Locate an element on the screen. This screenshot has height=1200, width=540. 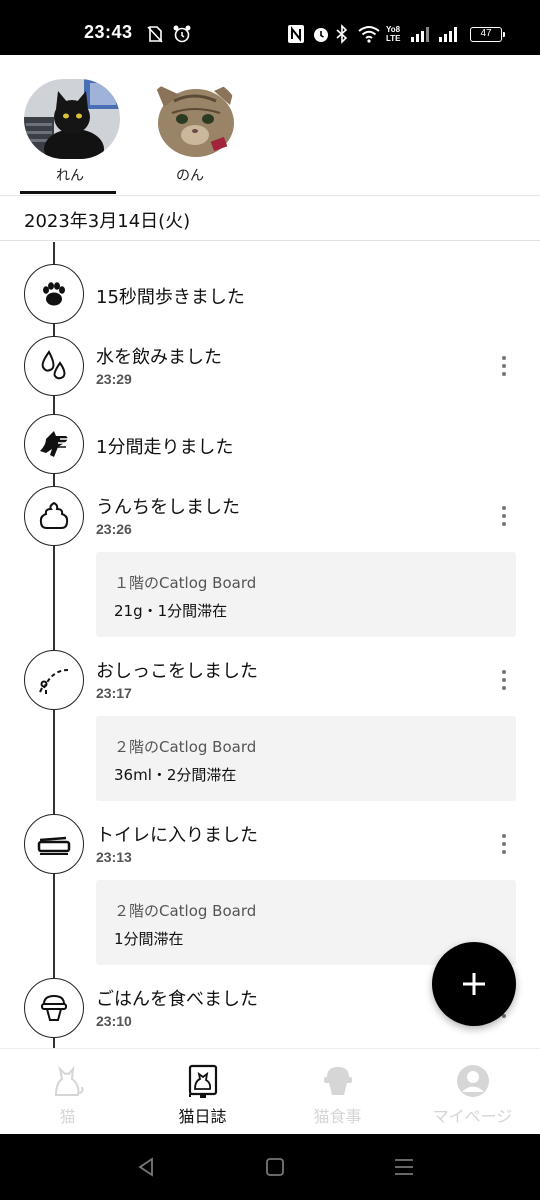
home-icon is located at coordinates (275, 1167).